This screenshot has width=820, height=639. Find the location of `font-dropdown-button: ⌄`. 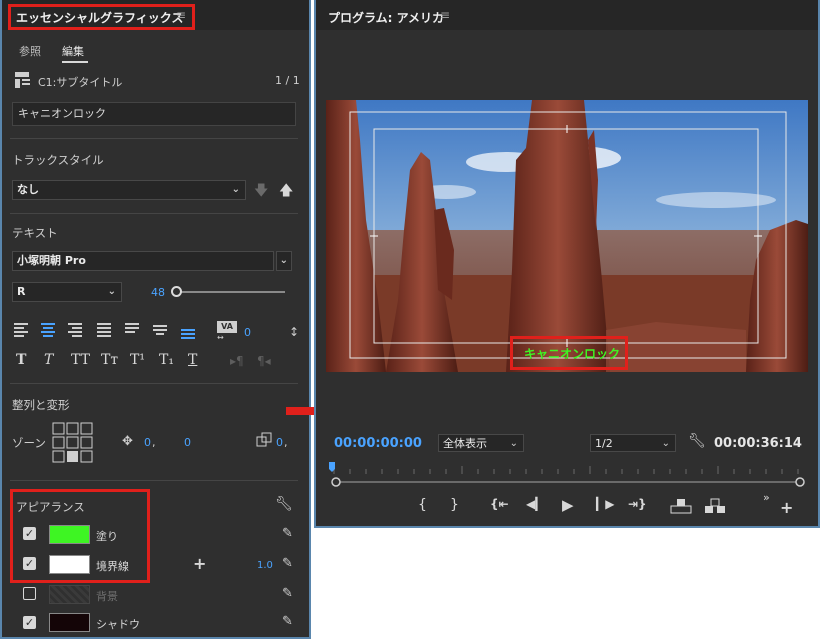

font-dropdown-button: ⌄ is located at coordinates (284, 261).